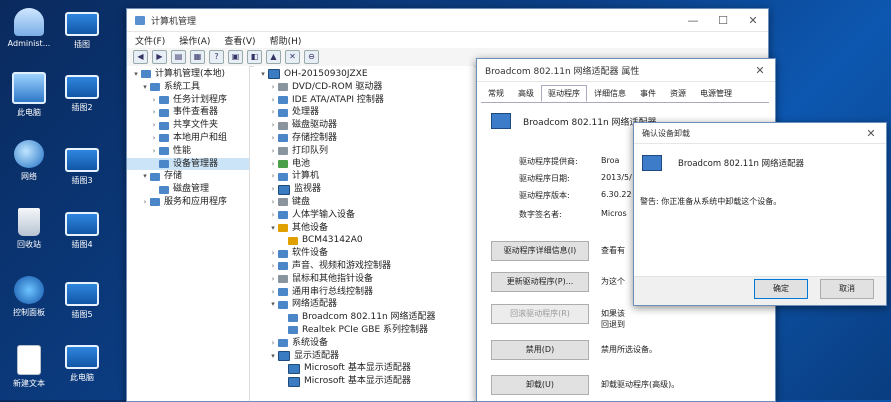 The height and width of the screenshot is (402, 891). I want to click on tab-5: 资源, so click(678, 93).